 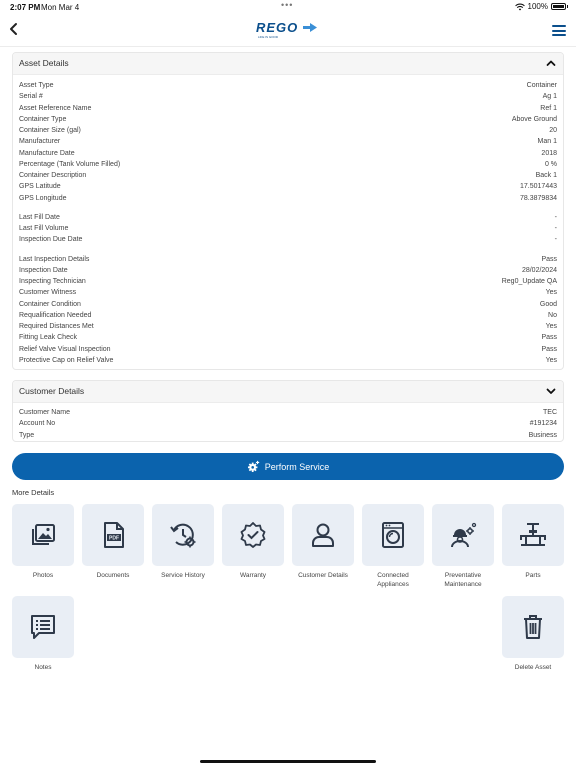 What do you see at coordinates (52, 391) in the screenshot?
I see `customer-details-title: Customer Details` at bounding box center [52, 391].